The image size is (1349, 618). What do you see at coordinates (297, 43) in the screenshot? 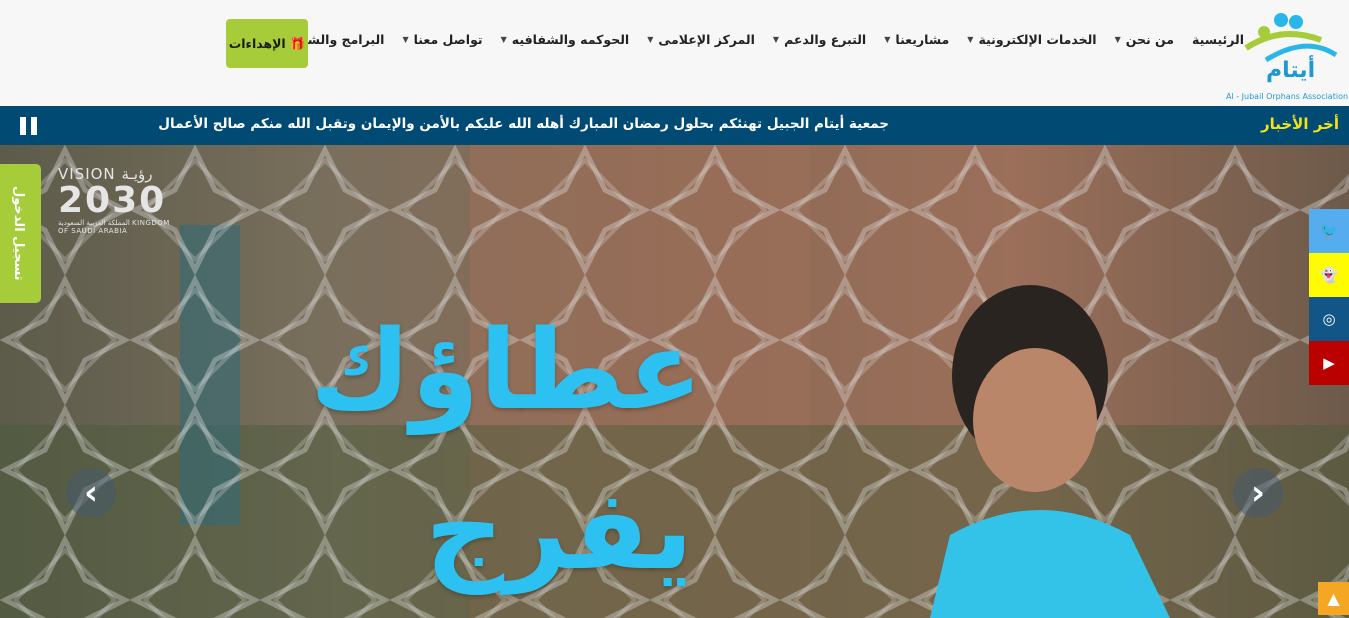
I see `gift-icon: 🎁` at bounding box center [297, 43].